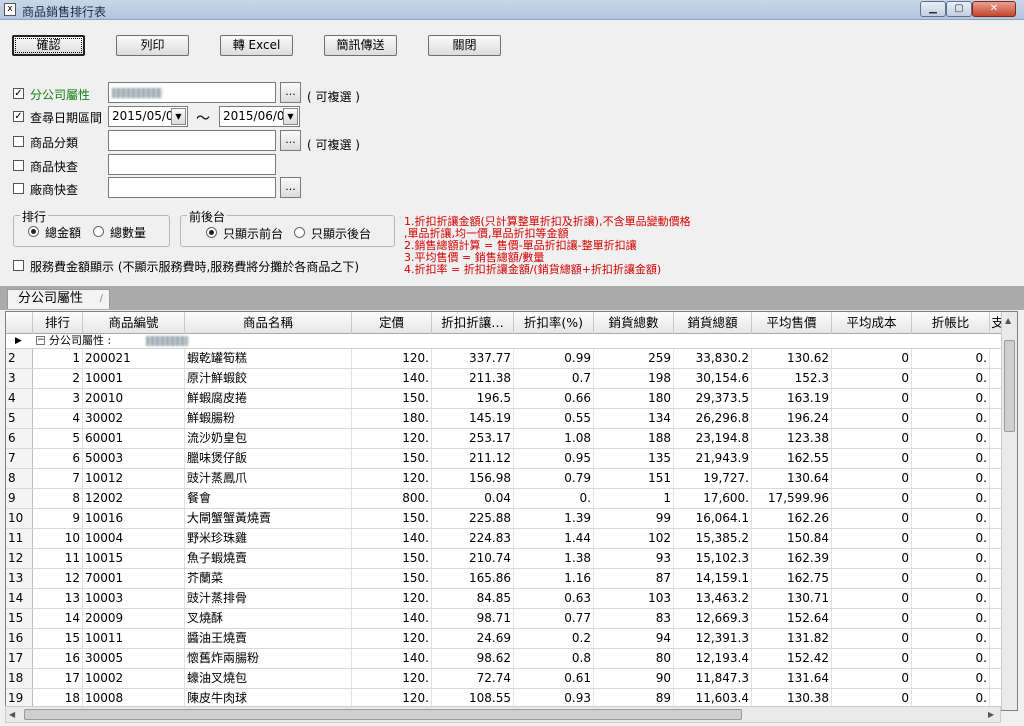 The height and width of the screenshot is (726, 1024). I want to click on table-cell: 0.55, so click(554, 418).